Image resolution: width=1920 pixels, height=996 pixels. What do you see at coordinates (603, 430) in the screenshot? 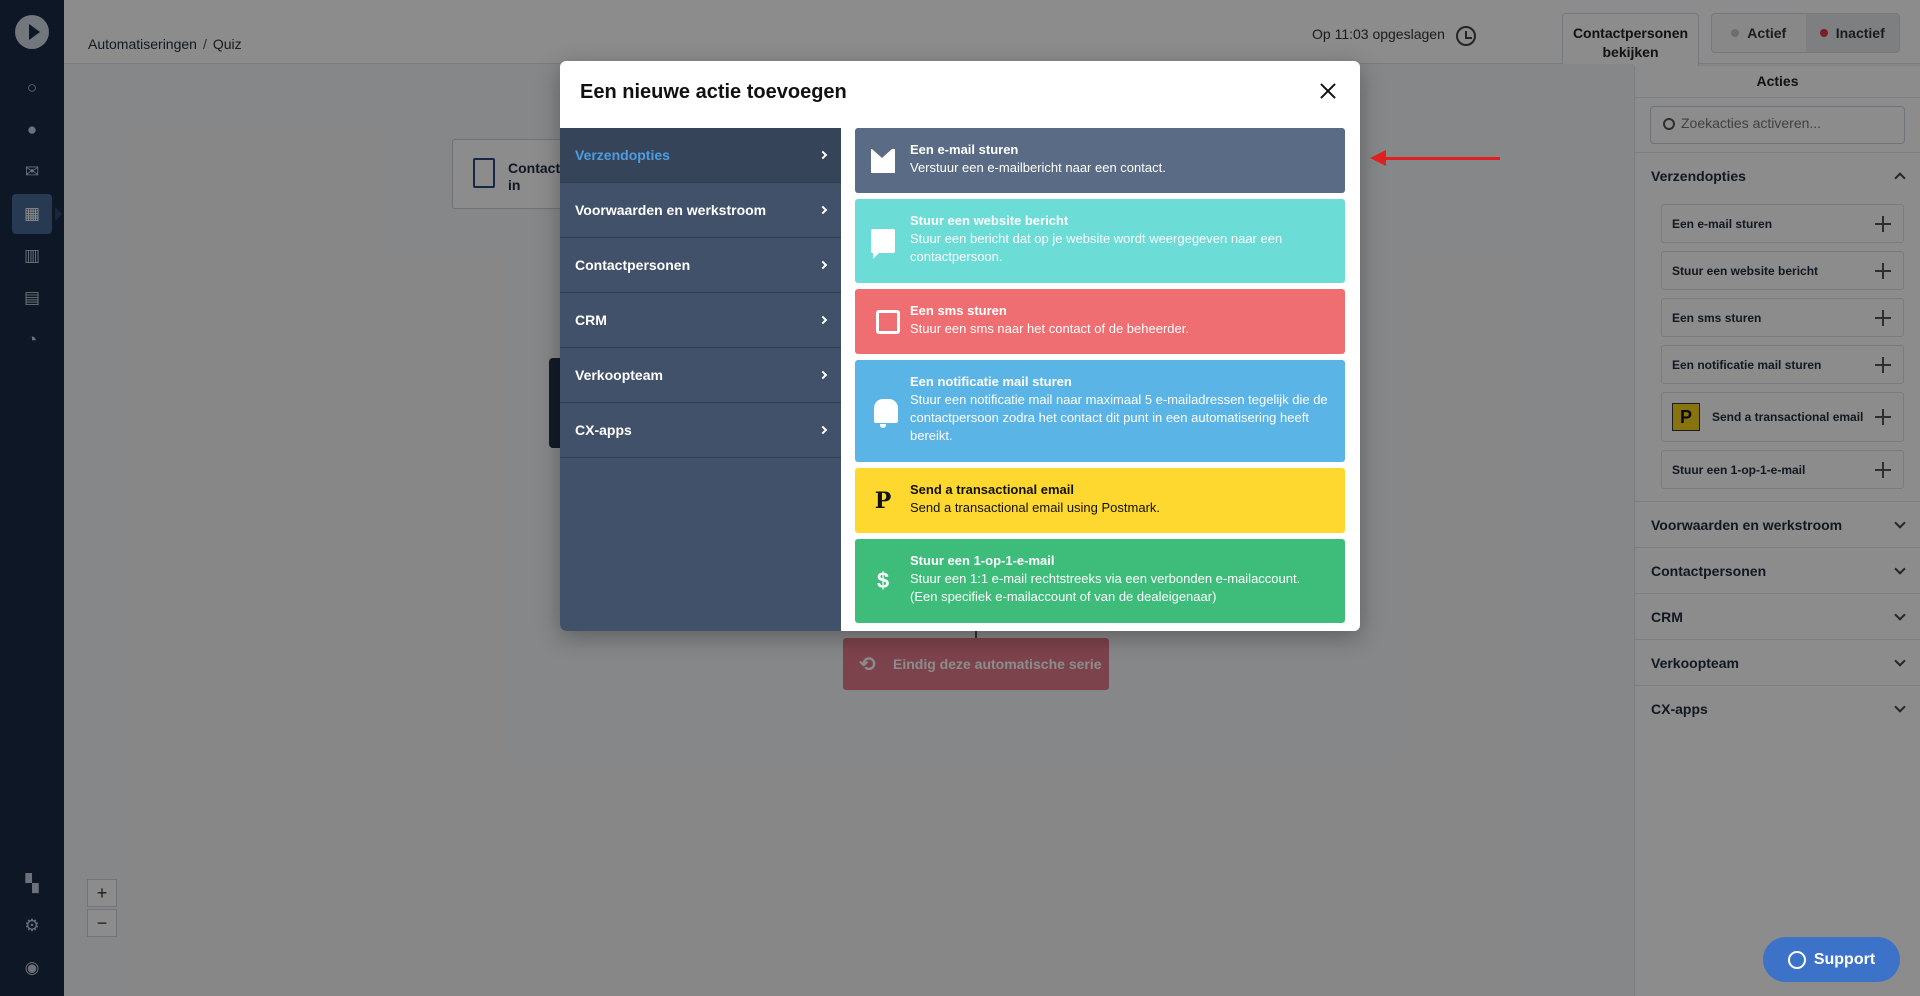
I see `category-label: CX-apps` at bounding box center [603, 430].